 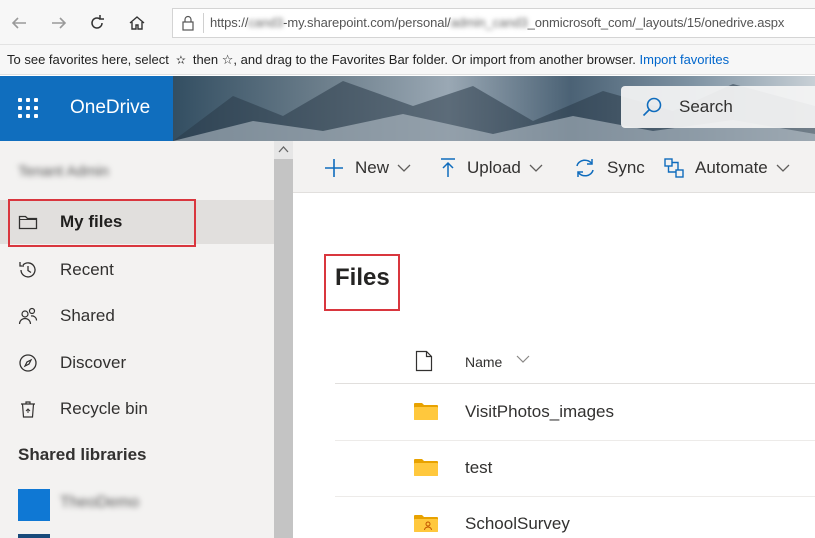 I want to click on automate-button: Automate, so click(x=726, y=168).